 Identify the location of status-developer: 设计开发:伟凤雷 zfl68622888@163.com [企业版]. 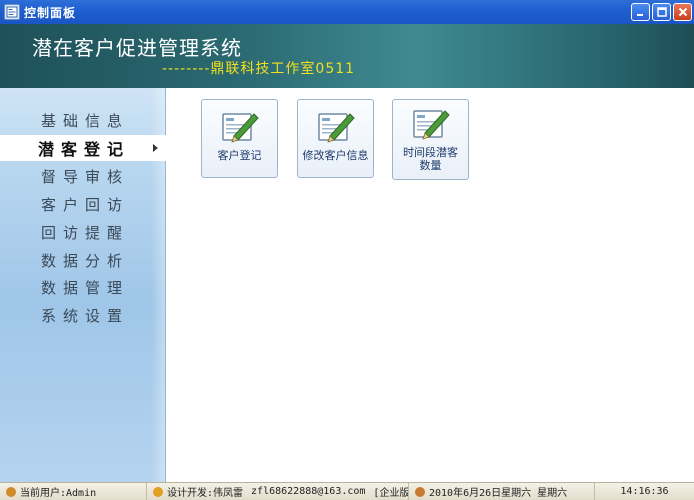
(278, 491).